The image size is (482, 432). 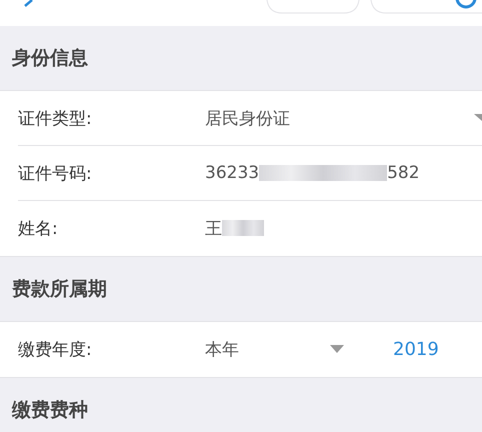 I want to click on year-value: 2019, so click(x=416, y=349).